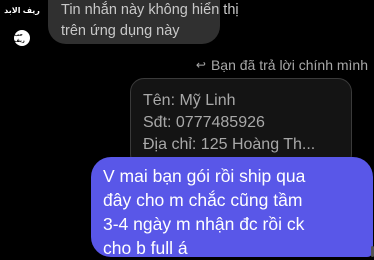  What do you see at coordinates (204, 176) in the screenshot?
I see `outgoing-message-line: V mai bạn gói rồi ship qua` at bounding box center [204, 176].